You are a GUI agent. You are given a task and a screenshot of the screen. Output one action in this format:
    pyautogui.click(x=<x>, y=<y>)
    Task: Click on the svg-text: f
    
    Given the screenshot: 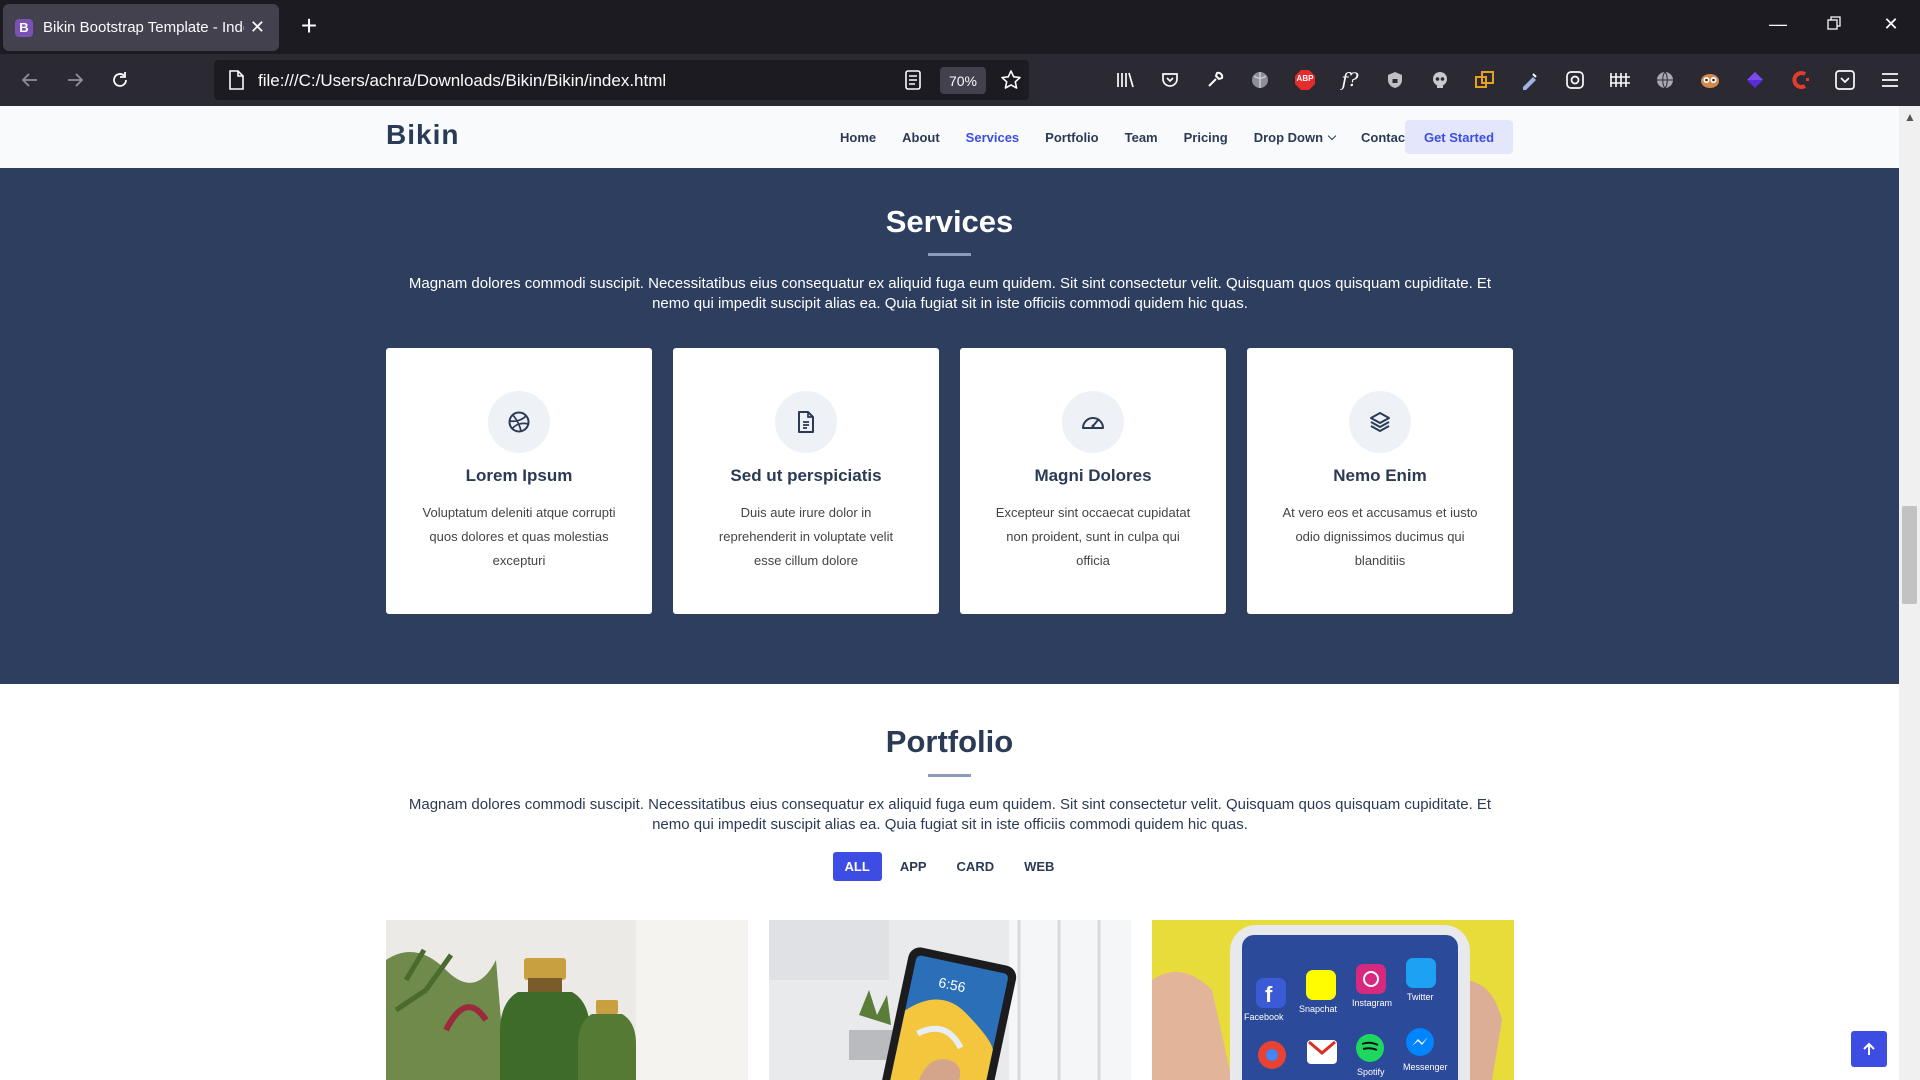 What is the action you would take?
    pyautogui.click(x=1269, y=994)
    